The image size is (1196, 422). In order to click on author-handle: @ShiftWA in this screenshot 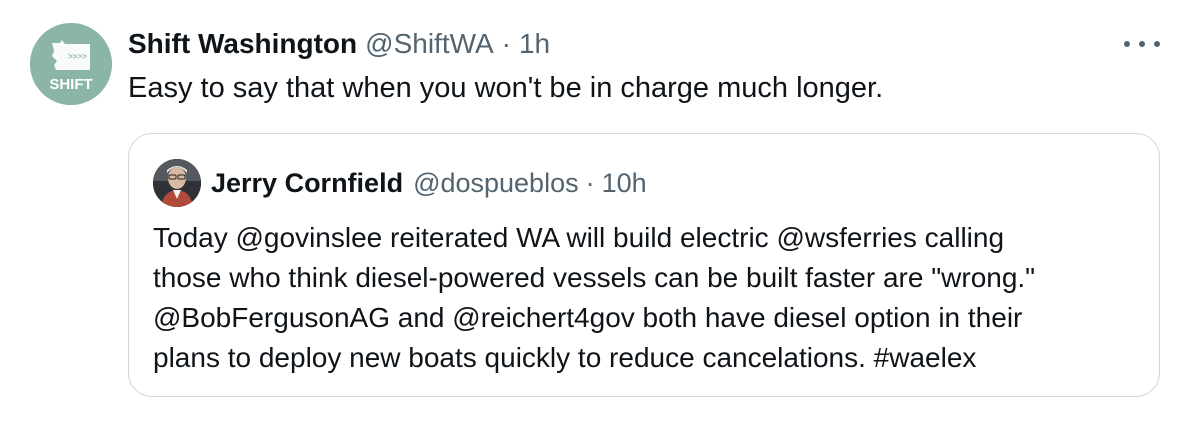, I will do `click(429, 44)`.